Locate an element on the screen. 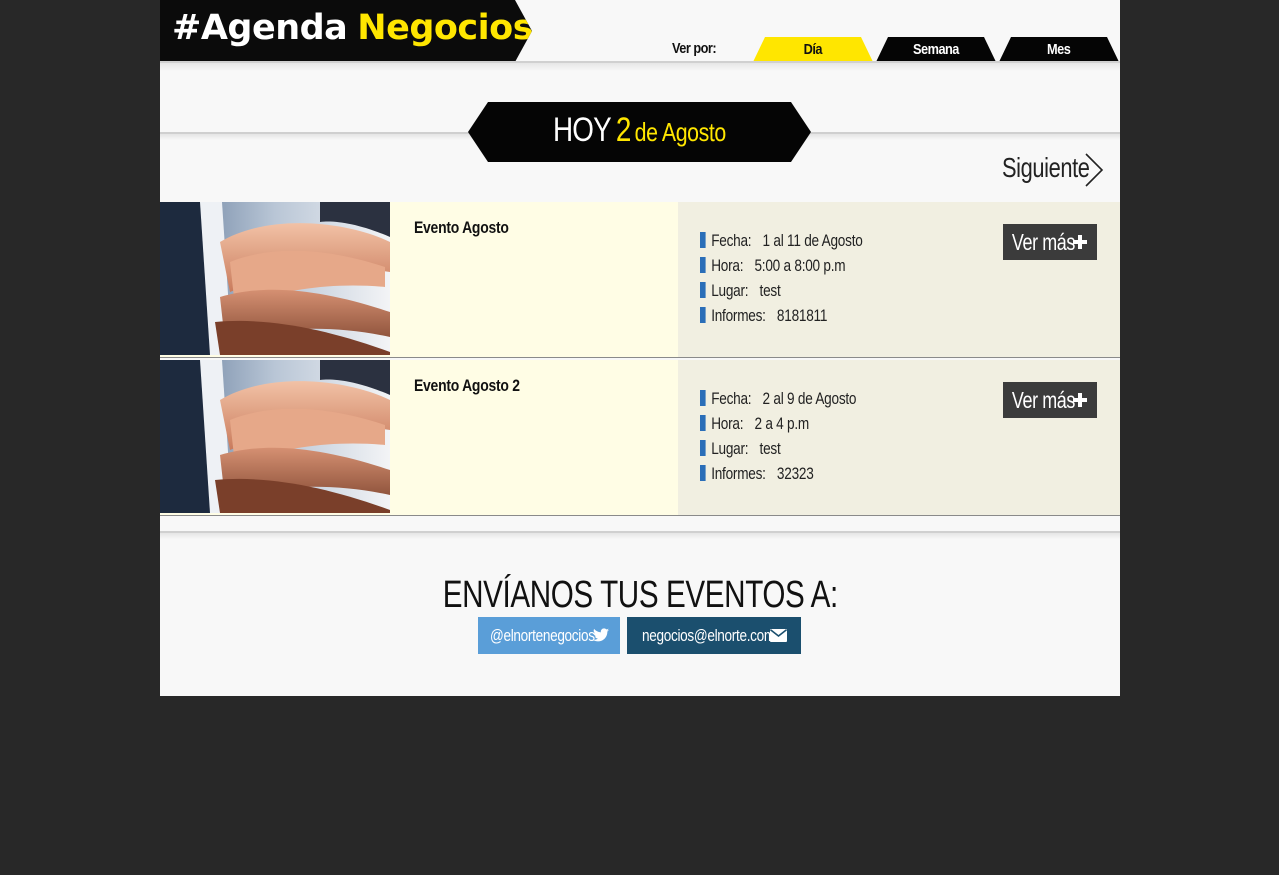  view-by-label: Ver por: is located at coordinates (694, 48).